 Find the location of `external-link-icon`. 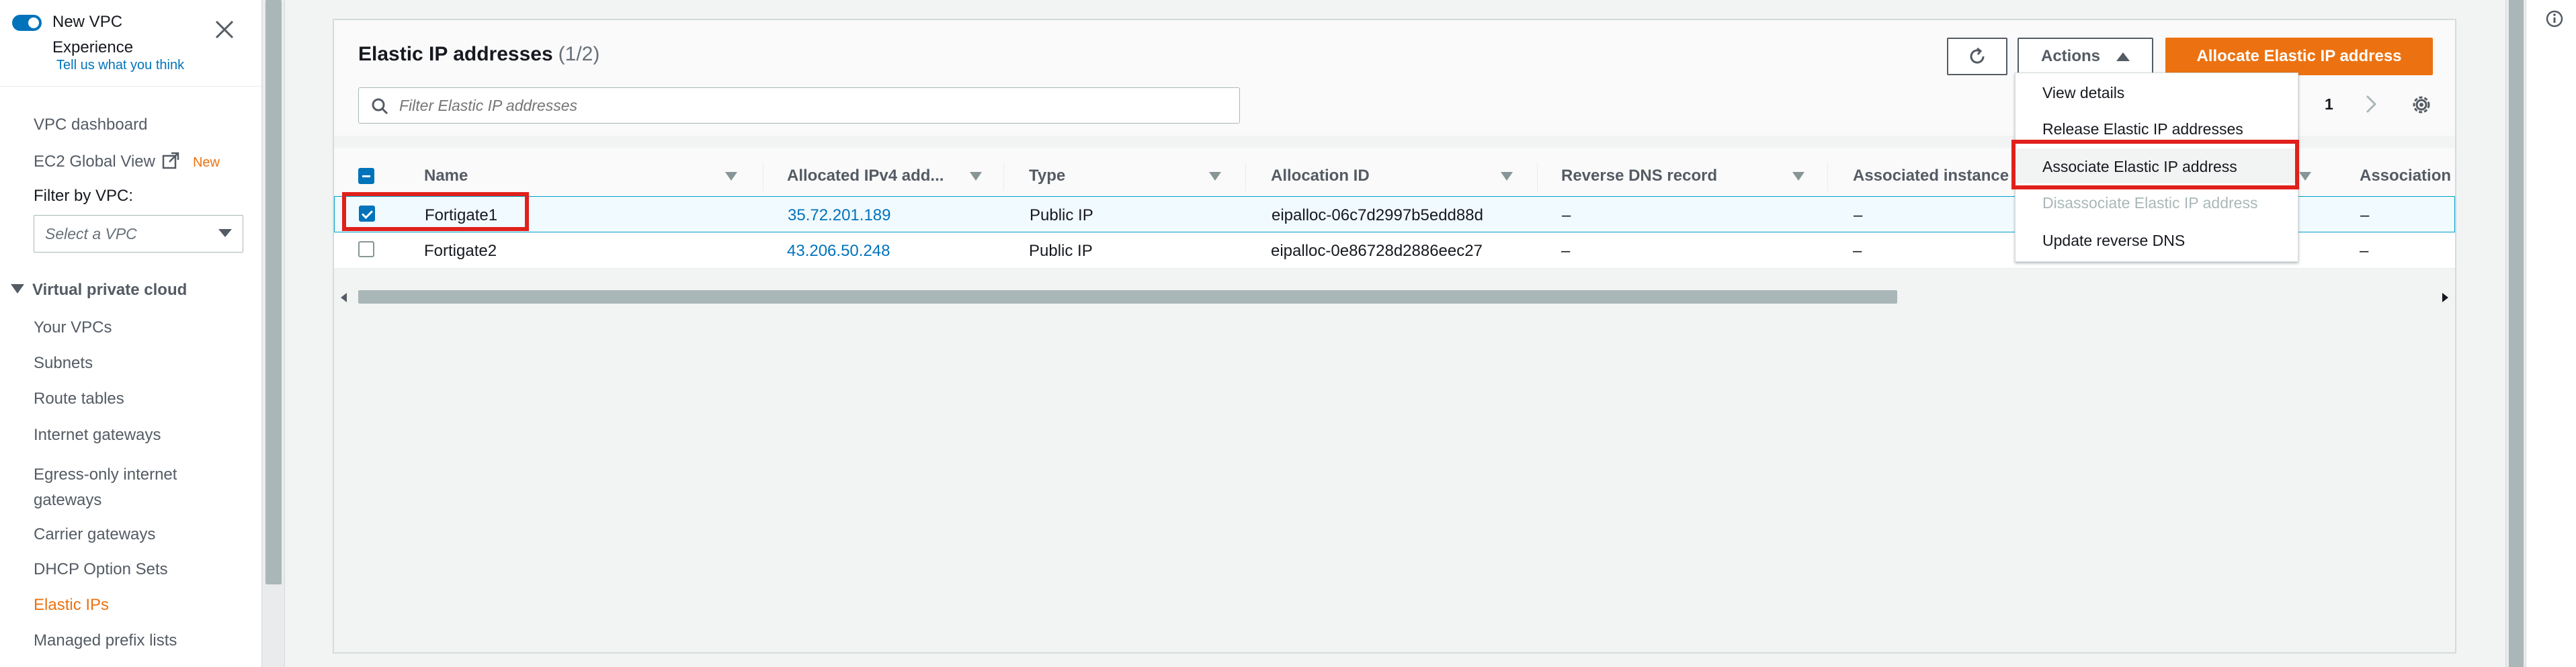

external-link-icon is located at coordinates (170, 160).